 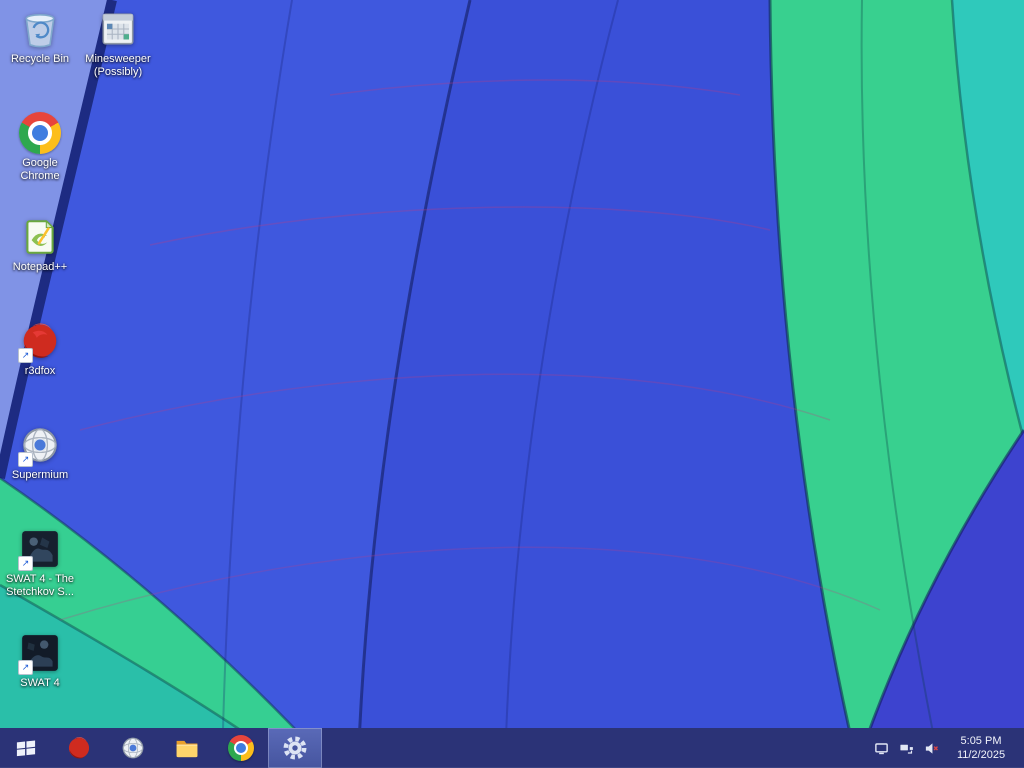 What do you see at coordinates (40, 29) in the screenshot?
I see `recycle-bin-icon` at bounding box center [40, 29].